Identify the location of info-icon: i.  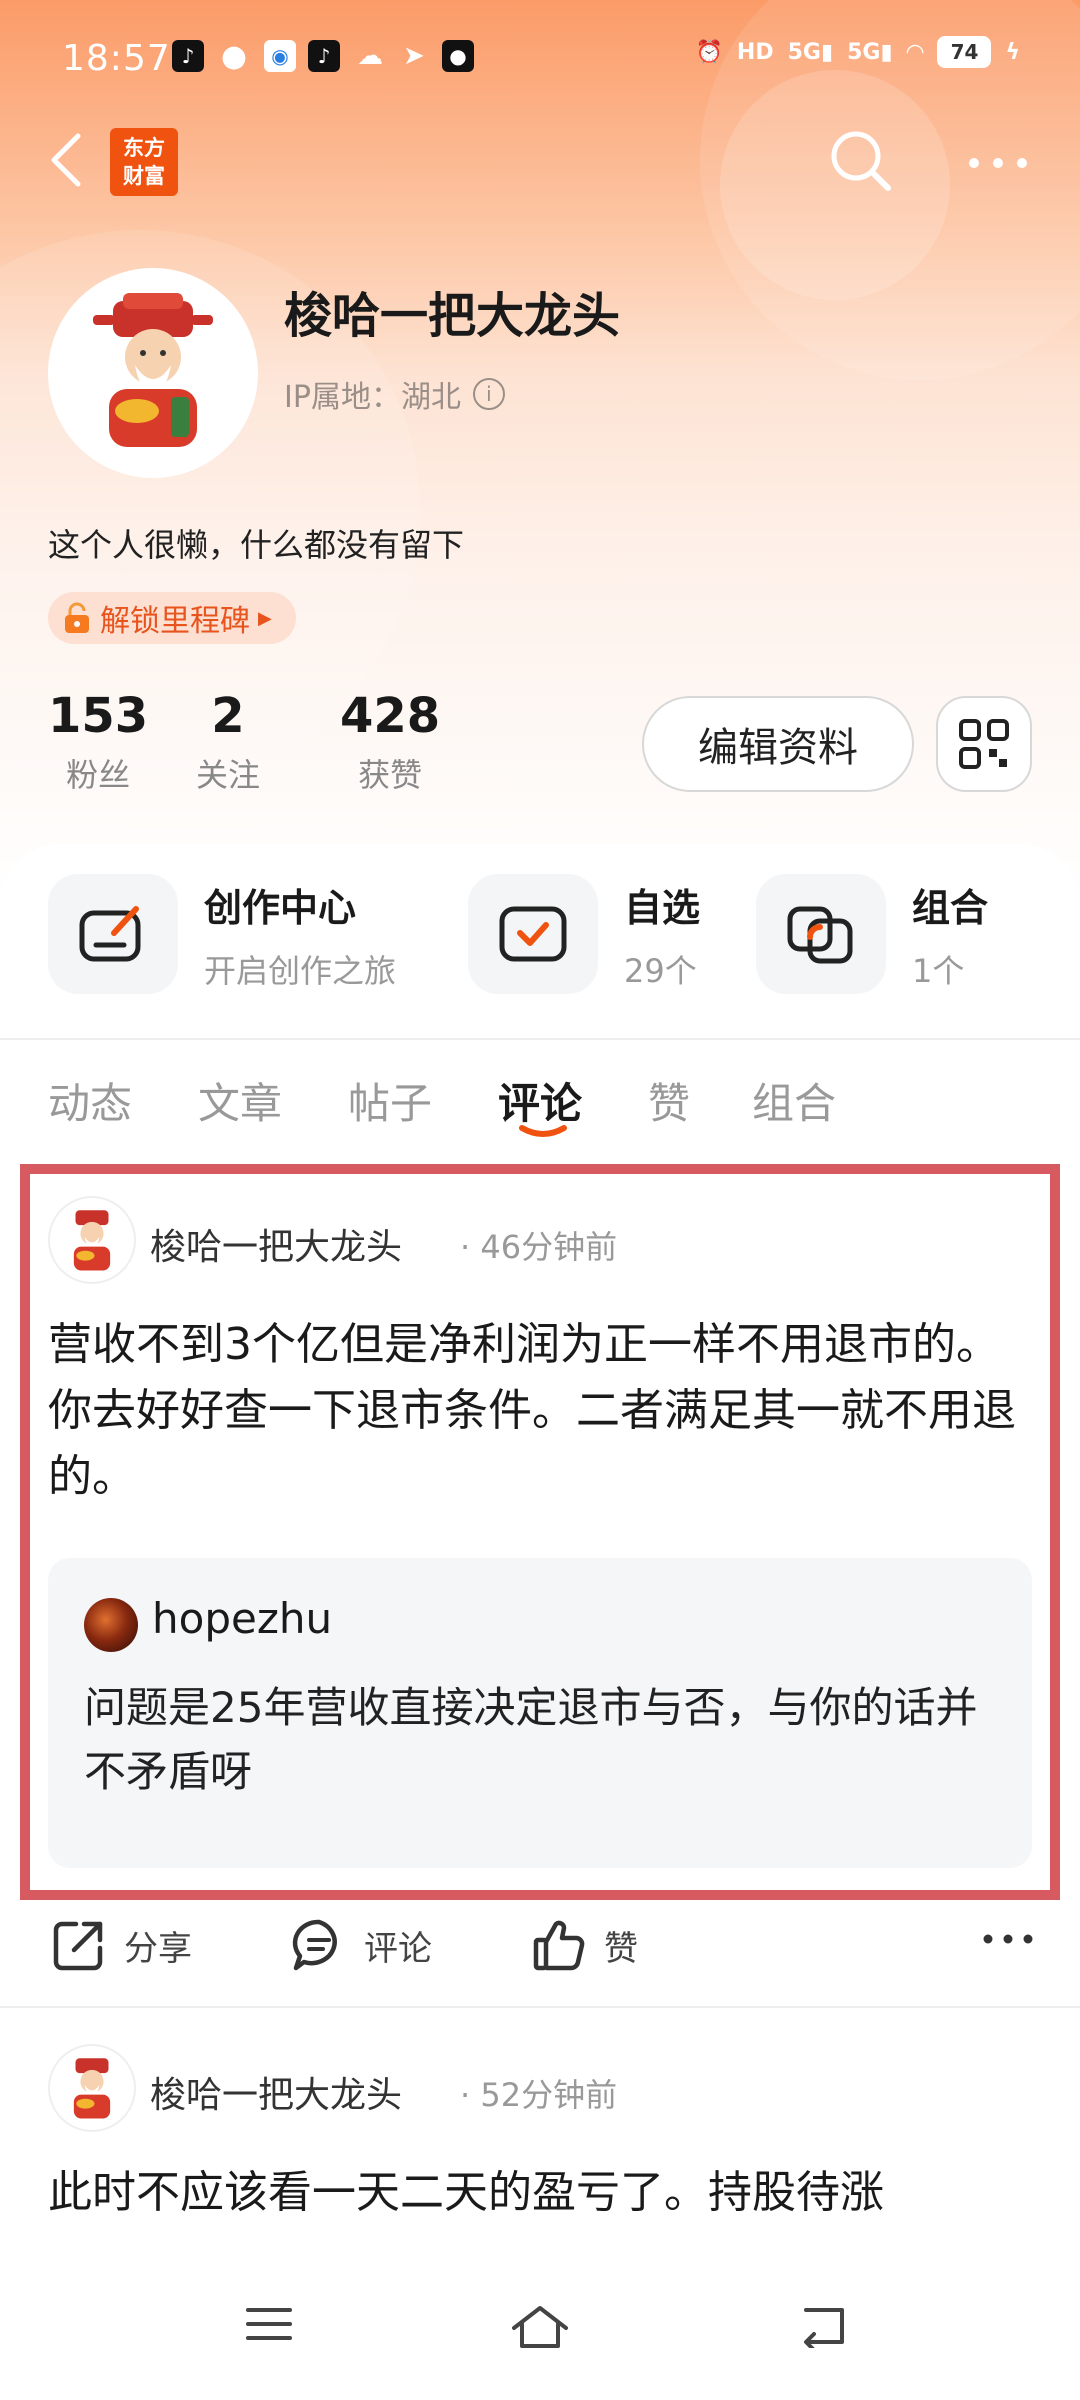
(488, 394).